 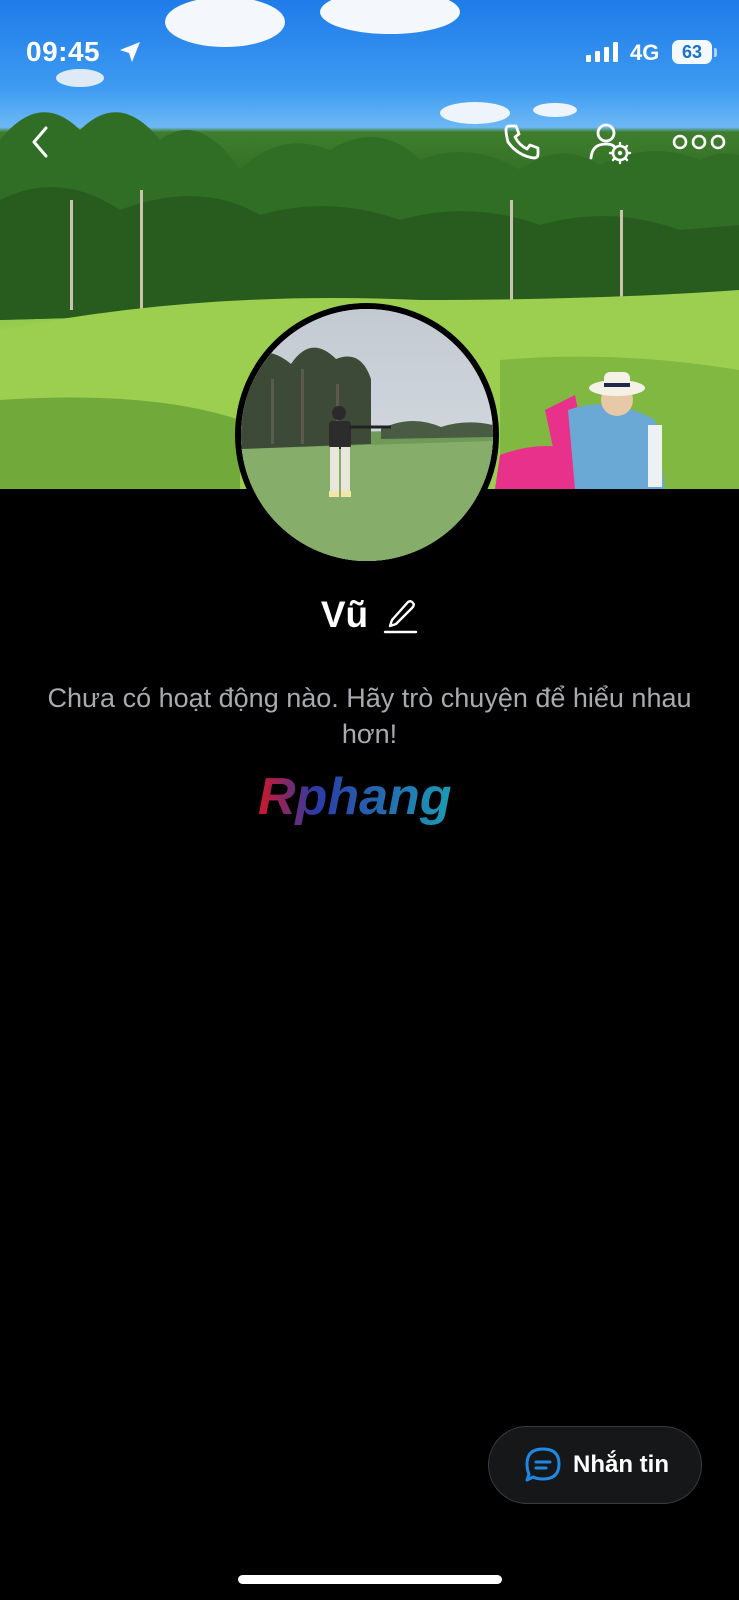 I want to click on back-icon, so click(x=41, y=142).